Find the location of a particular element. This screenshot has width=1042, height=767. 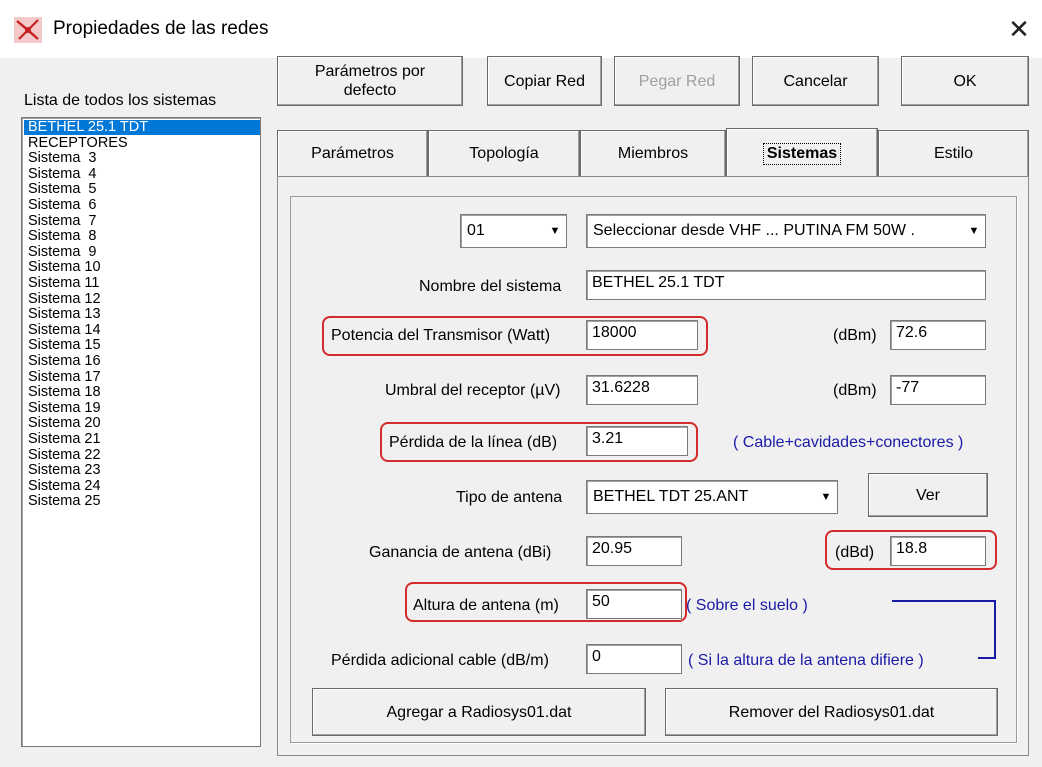

transmitter-power-input: 18000 is located at coordinates (642, 335).